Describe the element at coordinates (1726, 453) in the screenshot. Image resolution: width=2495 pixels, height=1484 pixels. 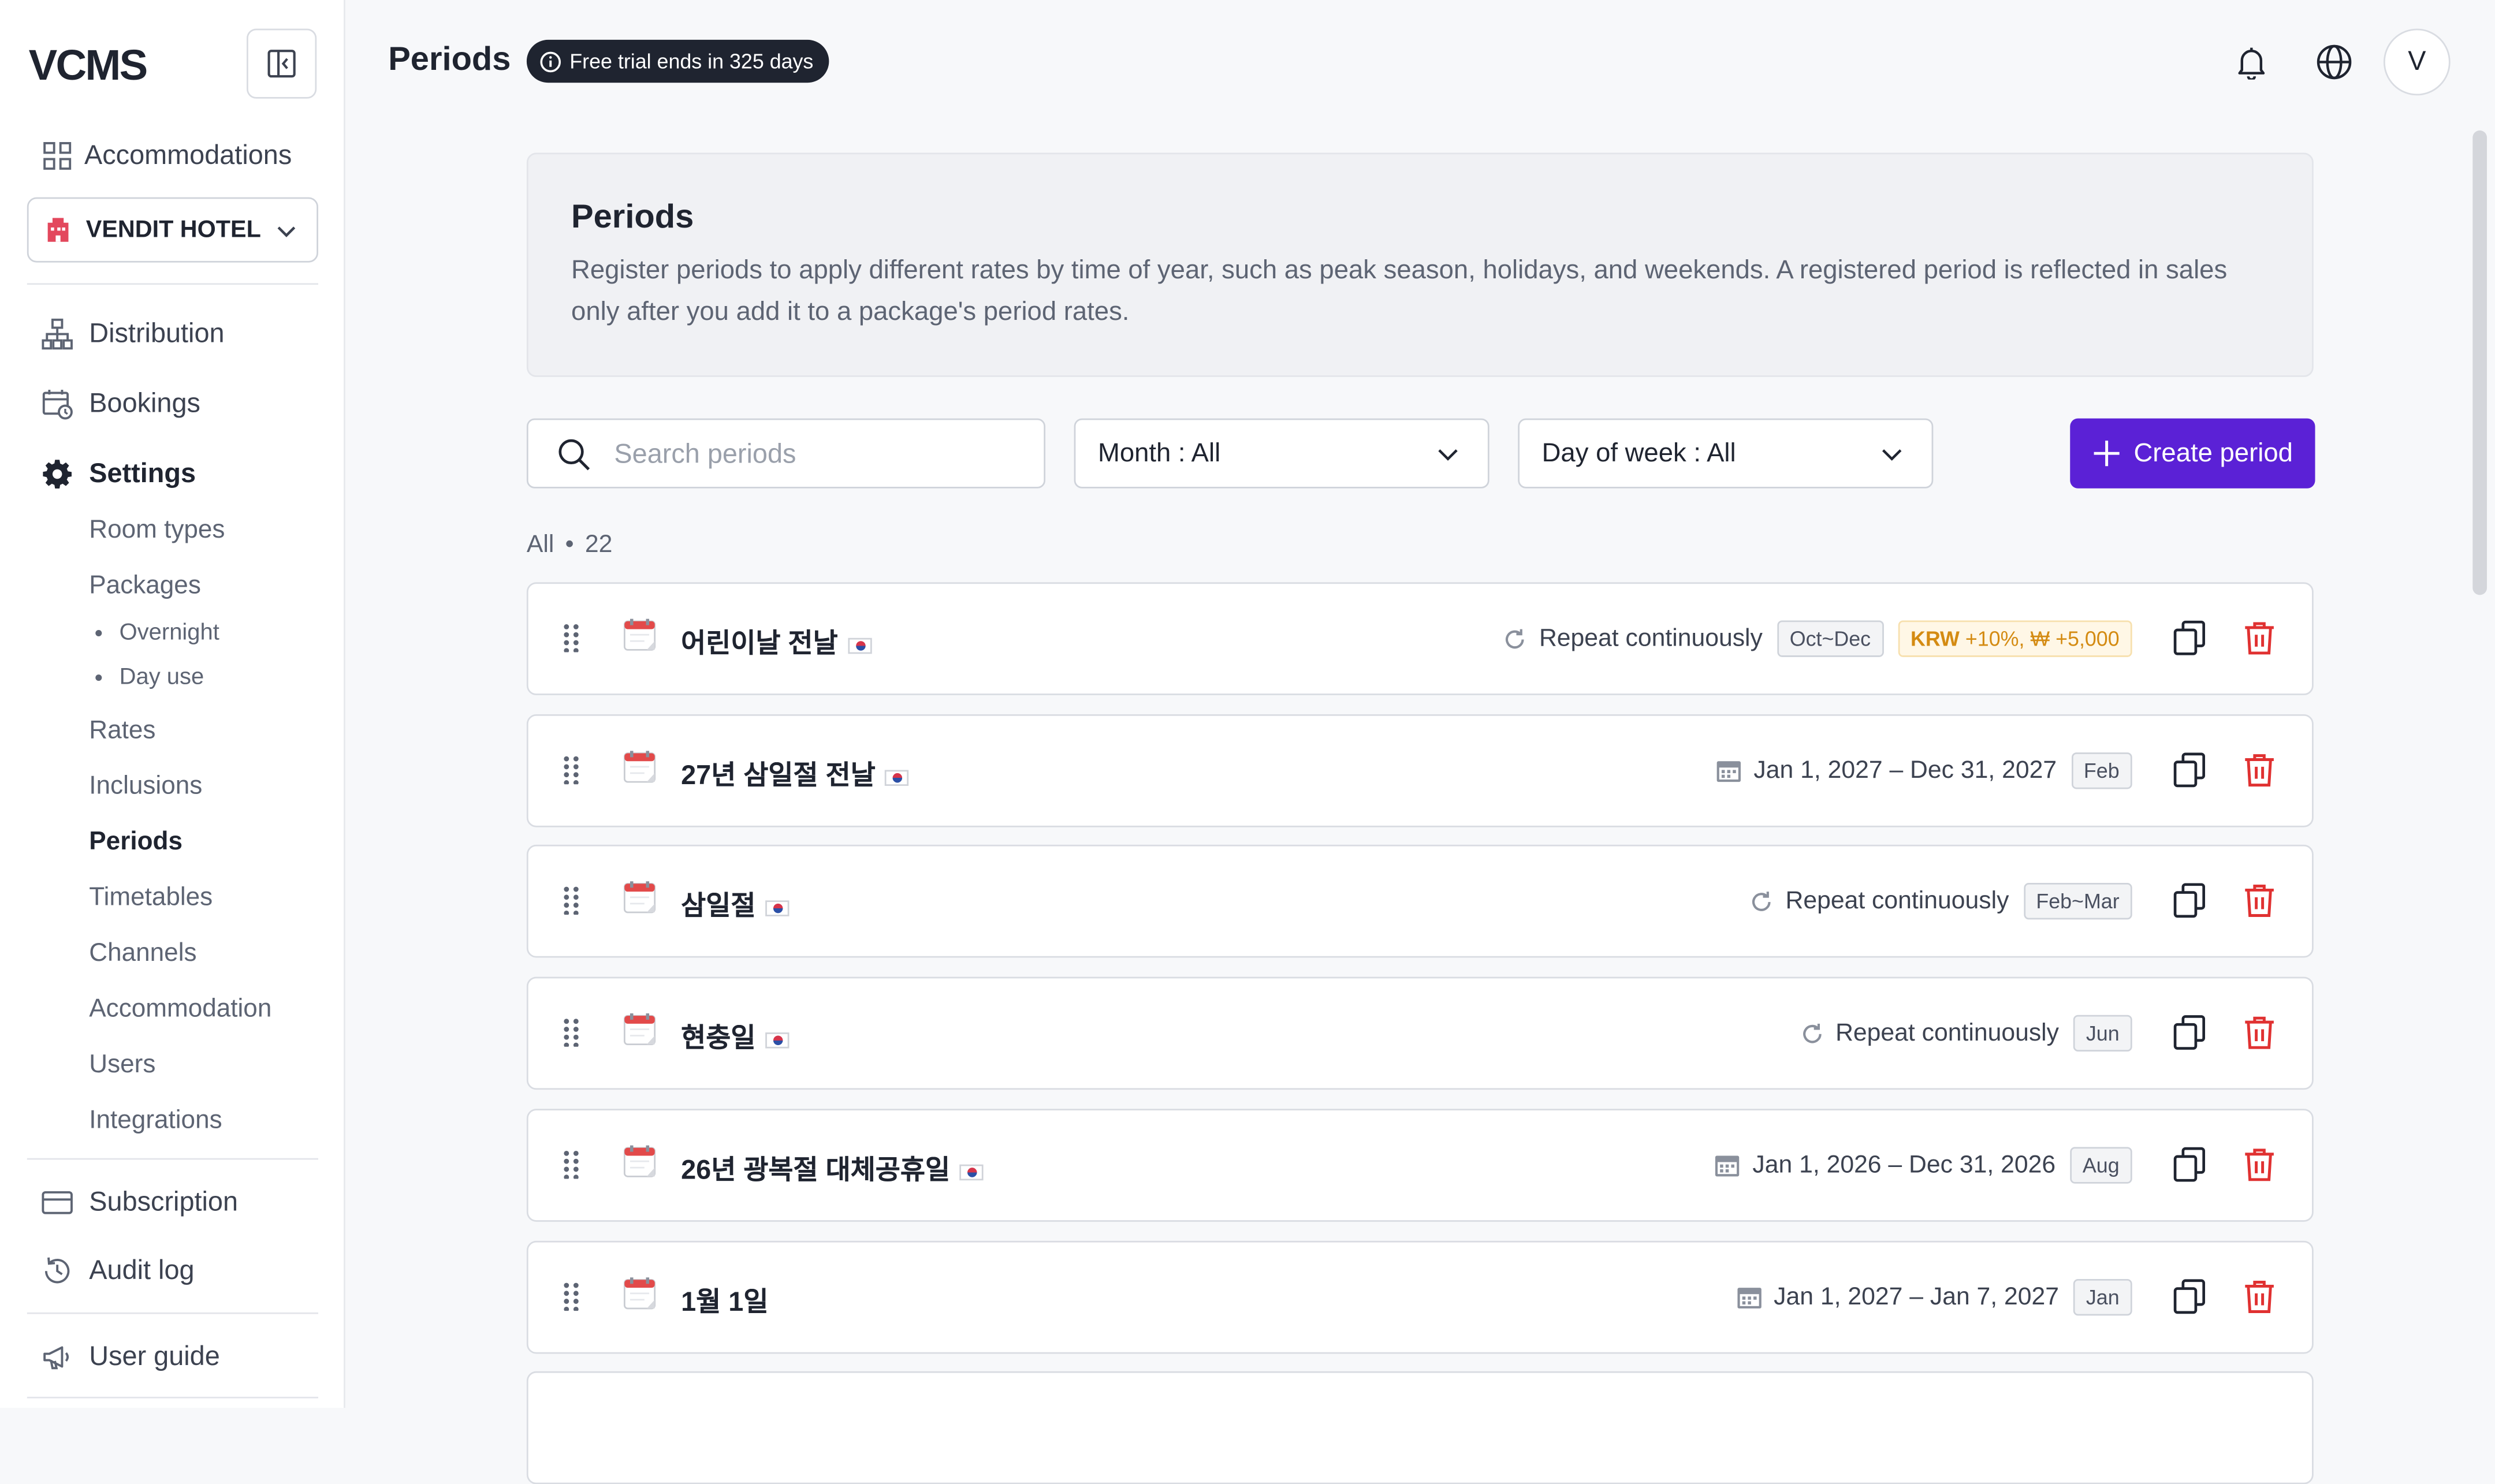
I see `day-of-week-filter-dropdown: Day of week : All` at that location.